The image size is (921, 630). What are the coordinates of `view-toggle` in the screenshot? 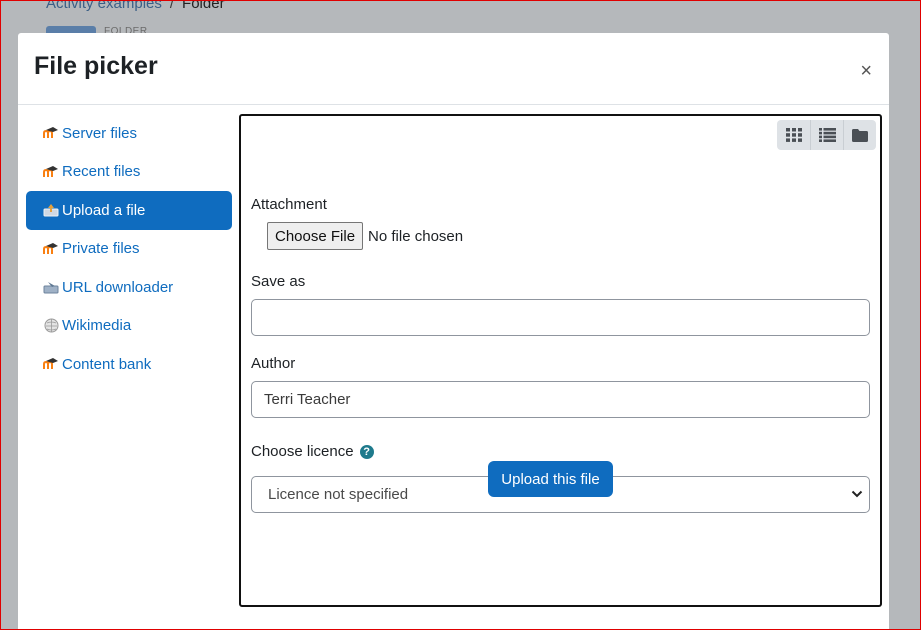 It's located at (826, 135).